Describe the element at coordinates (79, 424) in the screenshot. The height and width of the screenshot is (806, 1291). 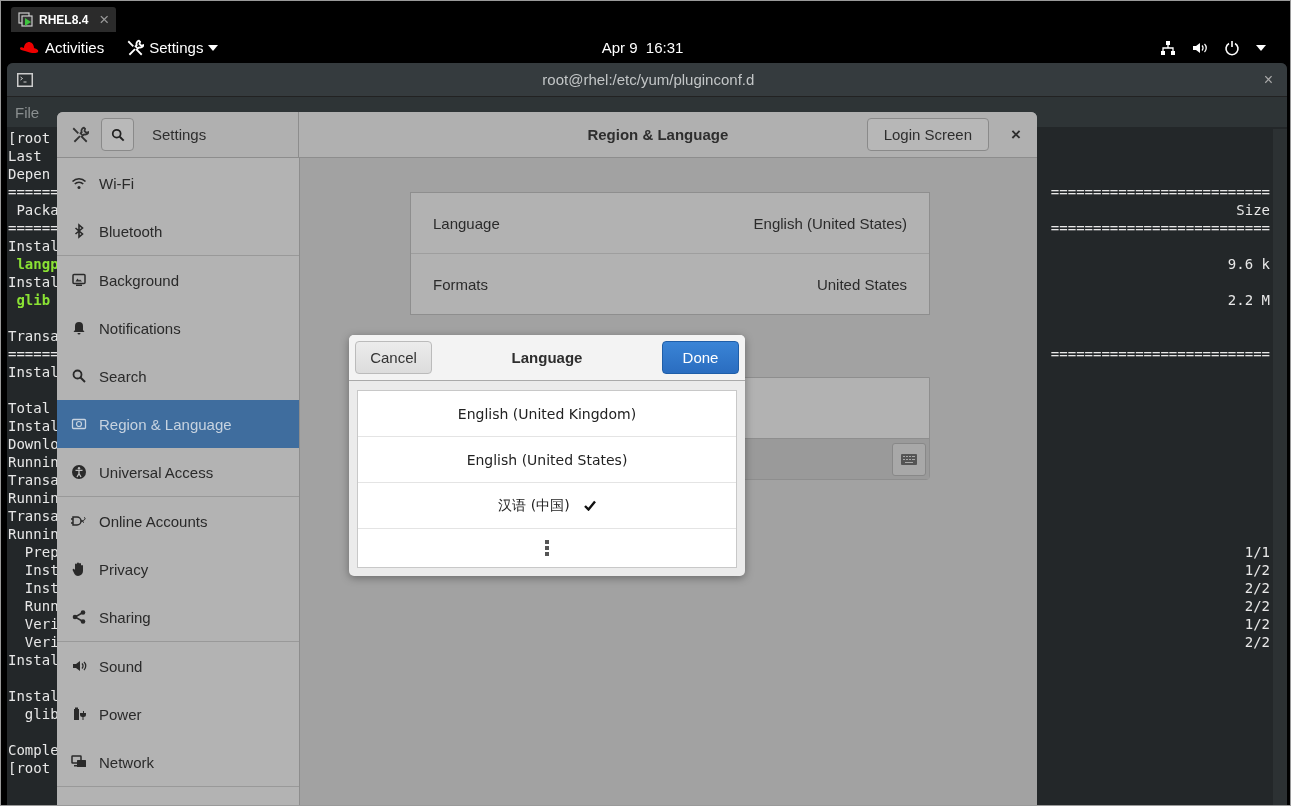
I see `flag-icon` at that location.